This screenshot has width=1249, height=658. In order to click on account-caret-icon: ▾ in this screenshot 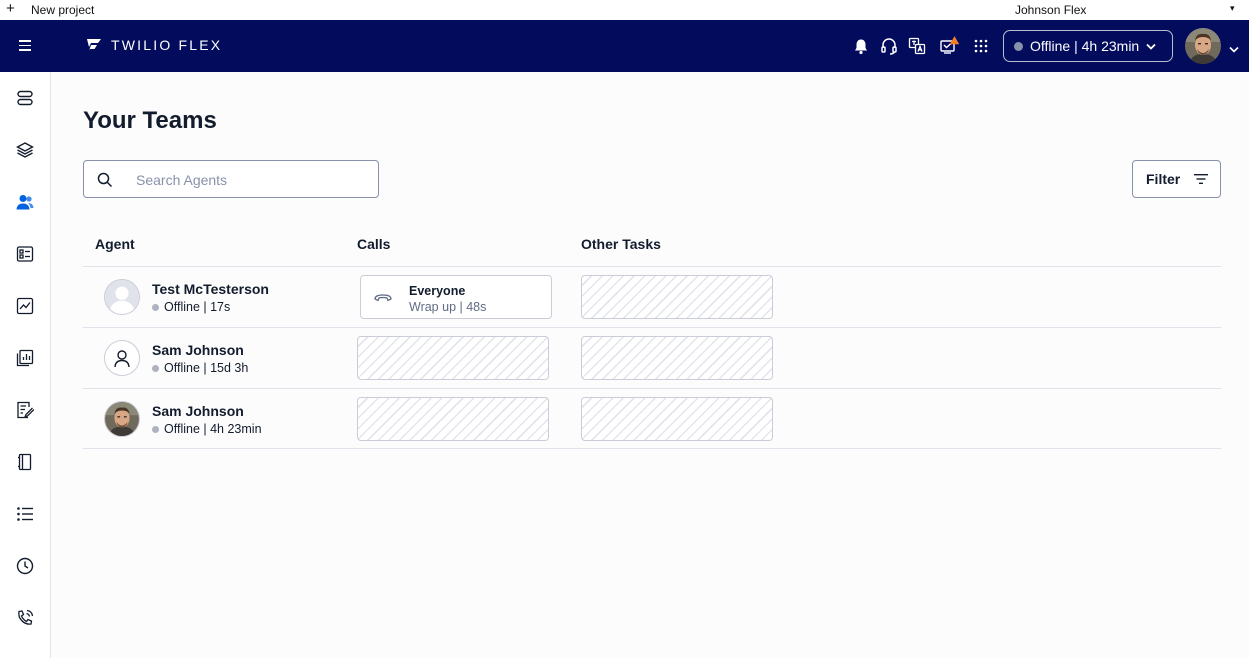, I will do `click(1232, 8)`.